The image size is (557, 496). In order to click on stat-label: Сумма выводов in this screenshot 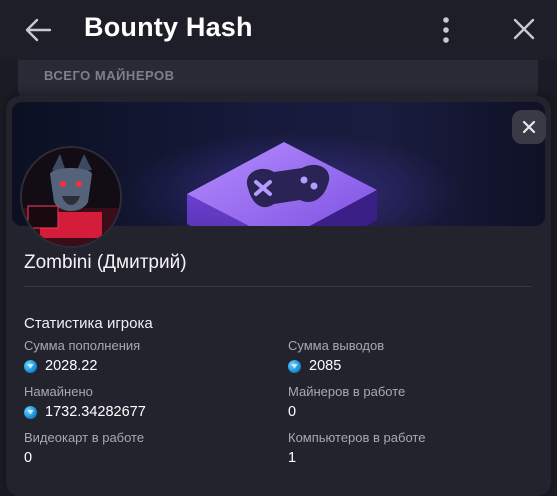, I will do `click(336, 345)`.